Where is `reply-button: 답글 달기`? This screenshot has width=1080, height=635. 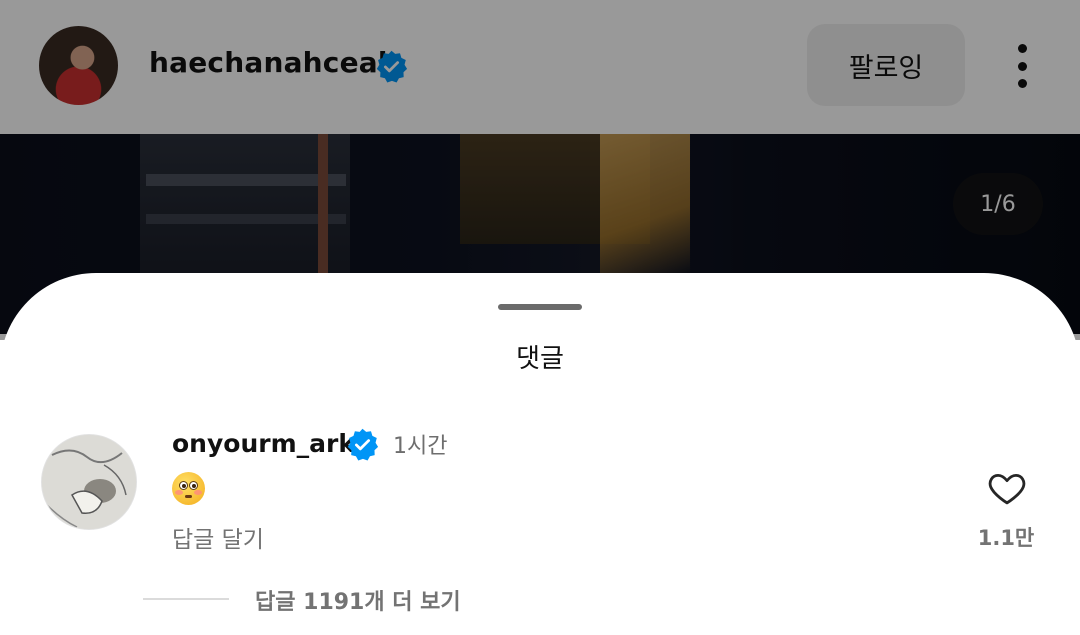
reply-button: 답글 달기 is located at coordinates (218, 537).